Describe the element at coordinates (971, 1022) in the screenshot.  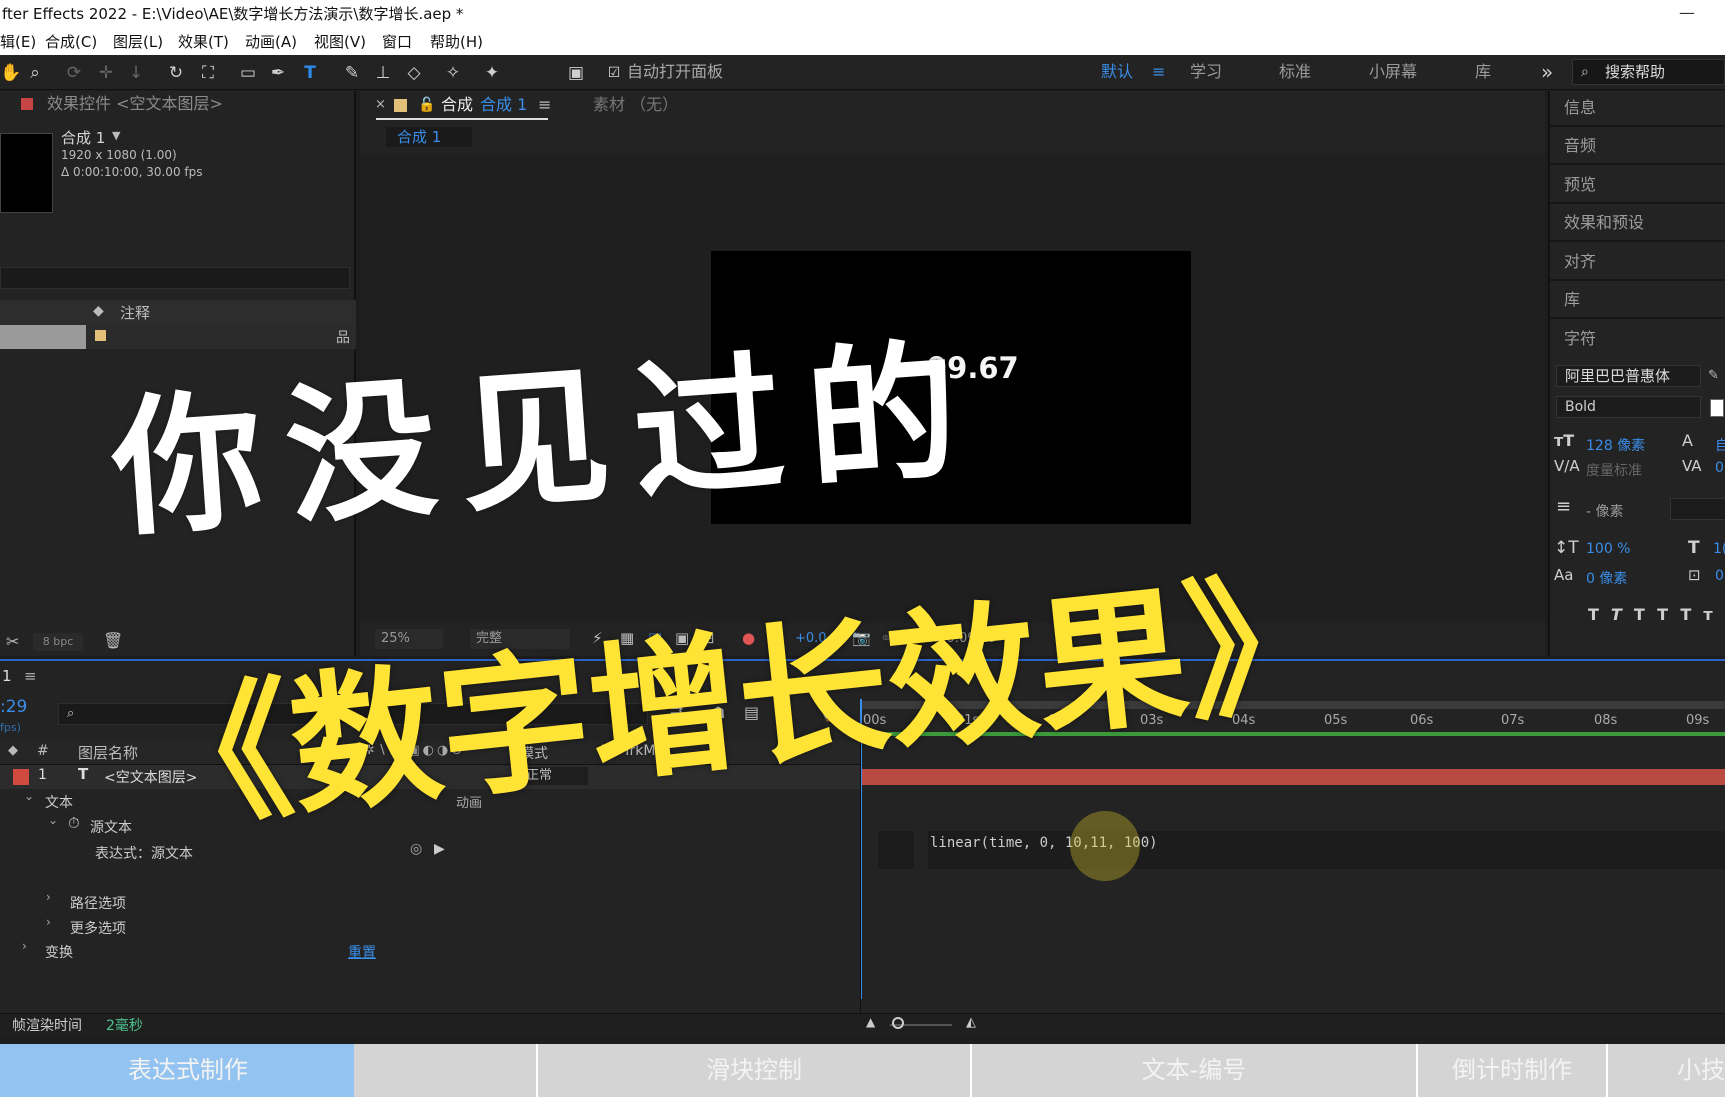
I see `zoom-in-icon: ◭` at that location.